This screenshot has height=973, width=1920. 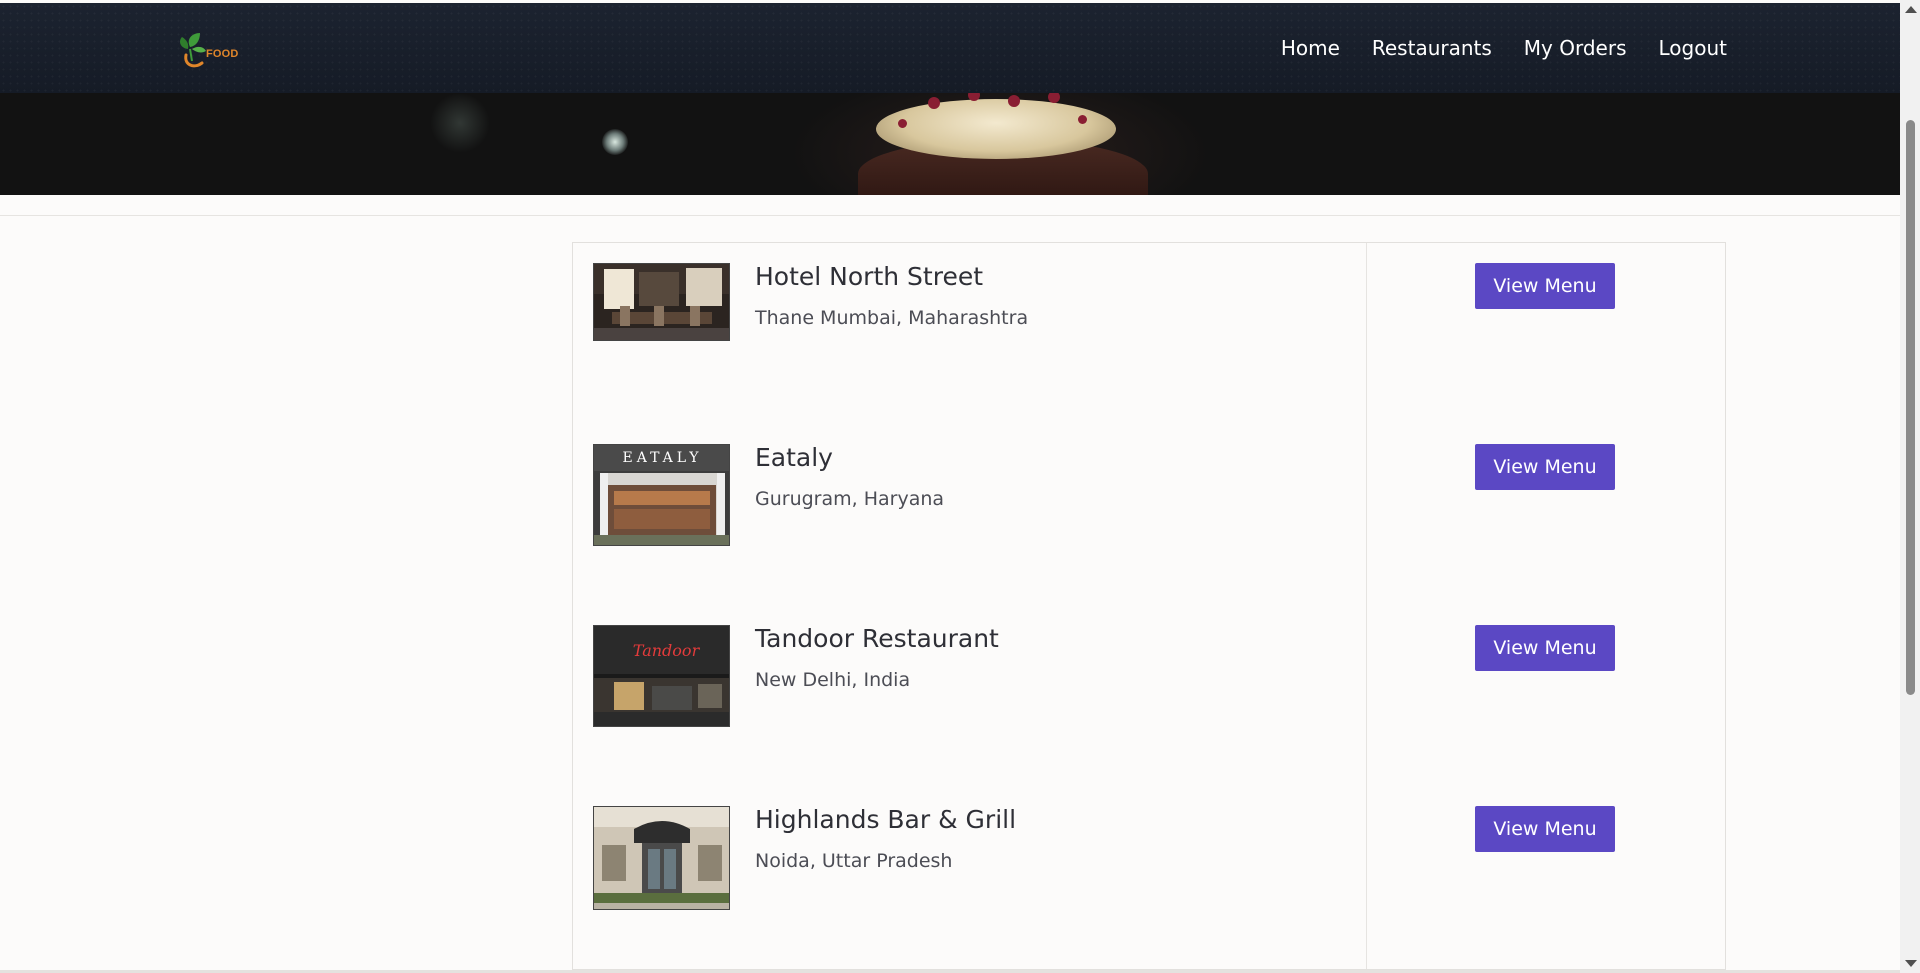 What do you see at coordinates (663, 458) in the screenshot?
I see `restaurant-sign-text: EATALY` at bounding box center [663, 458].